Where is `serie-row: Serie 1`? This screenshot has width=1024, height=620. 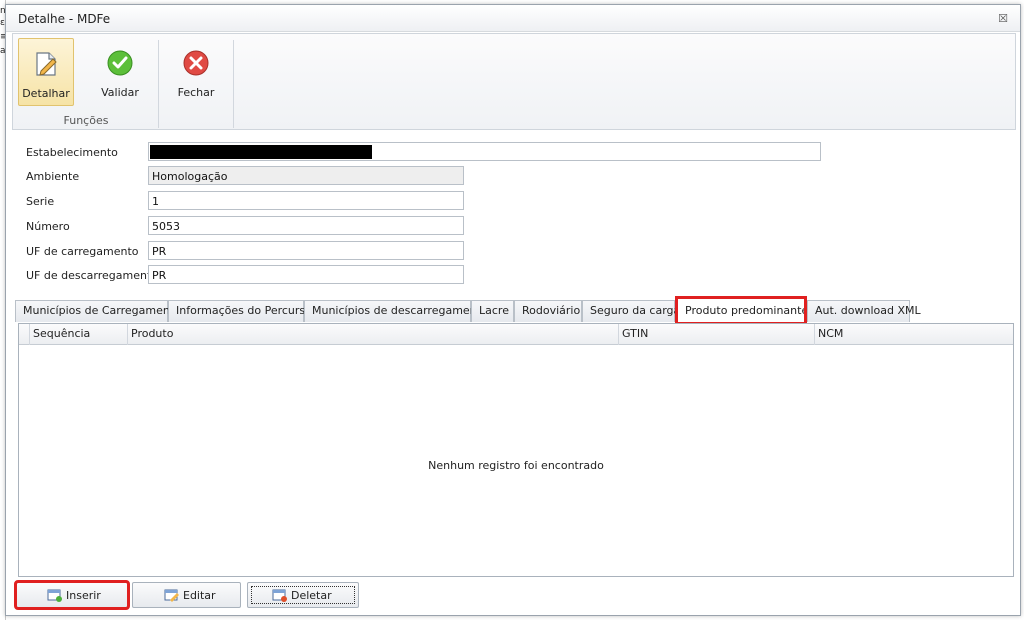
serie-row: Serie 1 is located at coordinates (256, 201).